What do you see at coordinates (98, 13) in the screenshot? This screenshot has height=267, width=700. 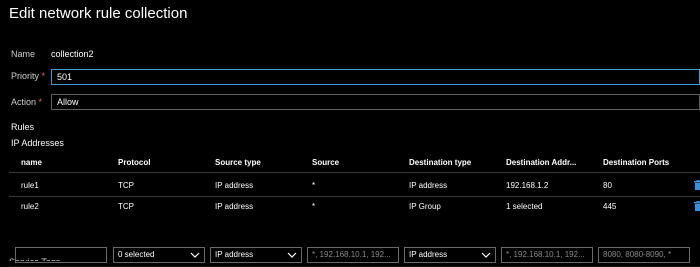 I see `page-title: Edit network rule collection` at bounding box center [98, 13].